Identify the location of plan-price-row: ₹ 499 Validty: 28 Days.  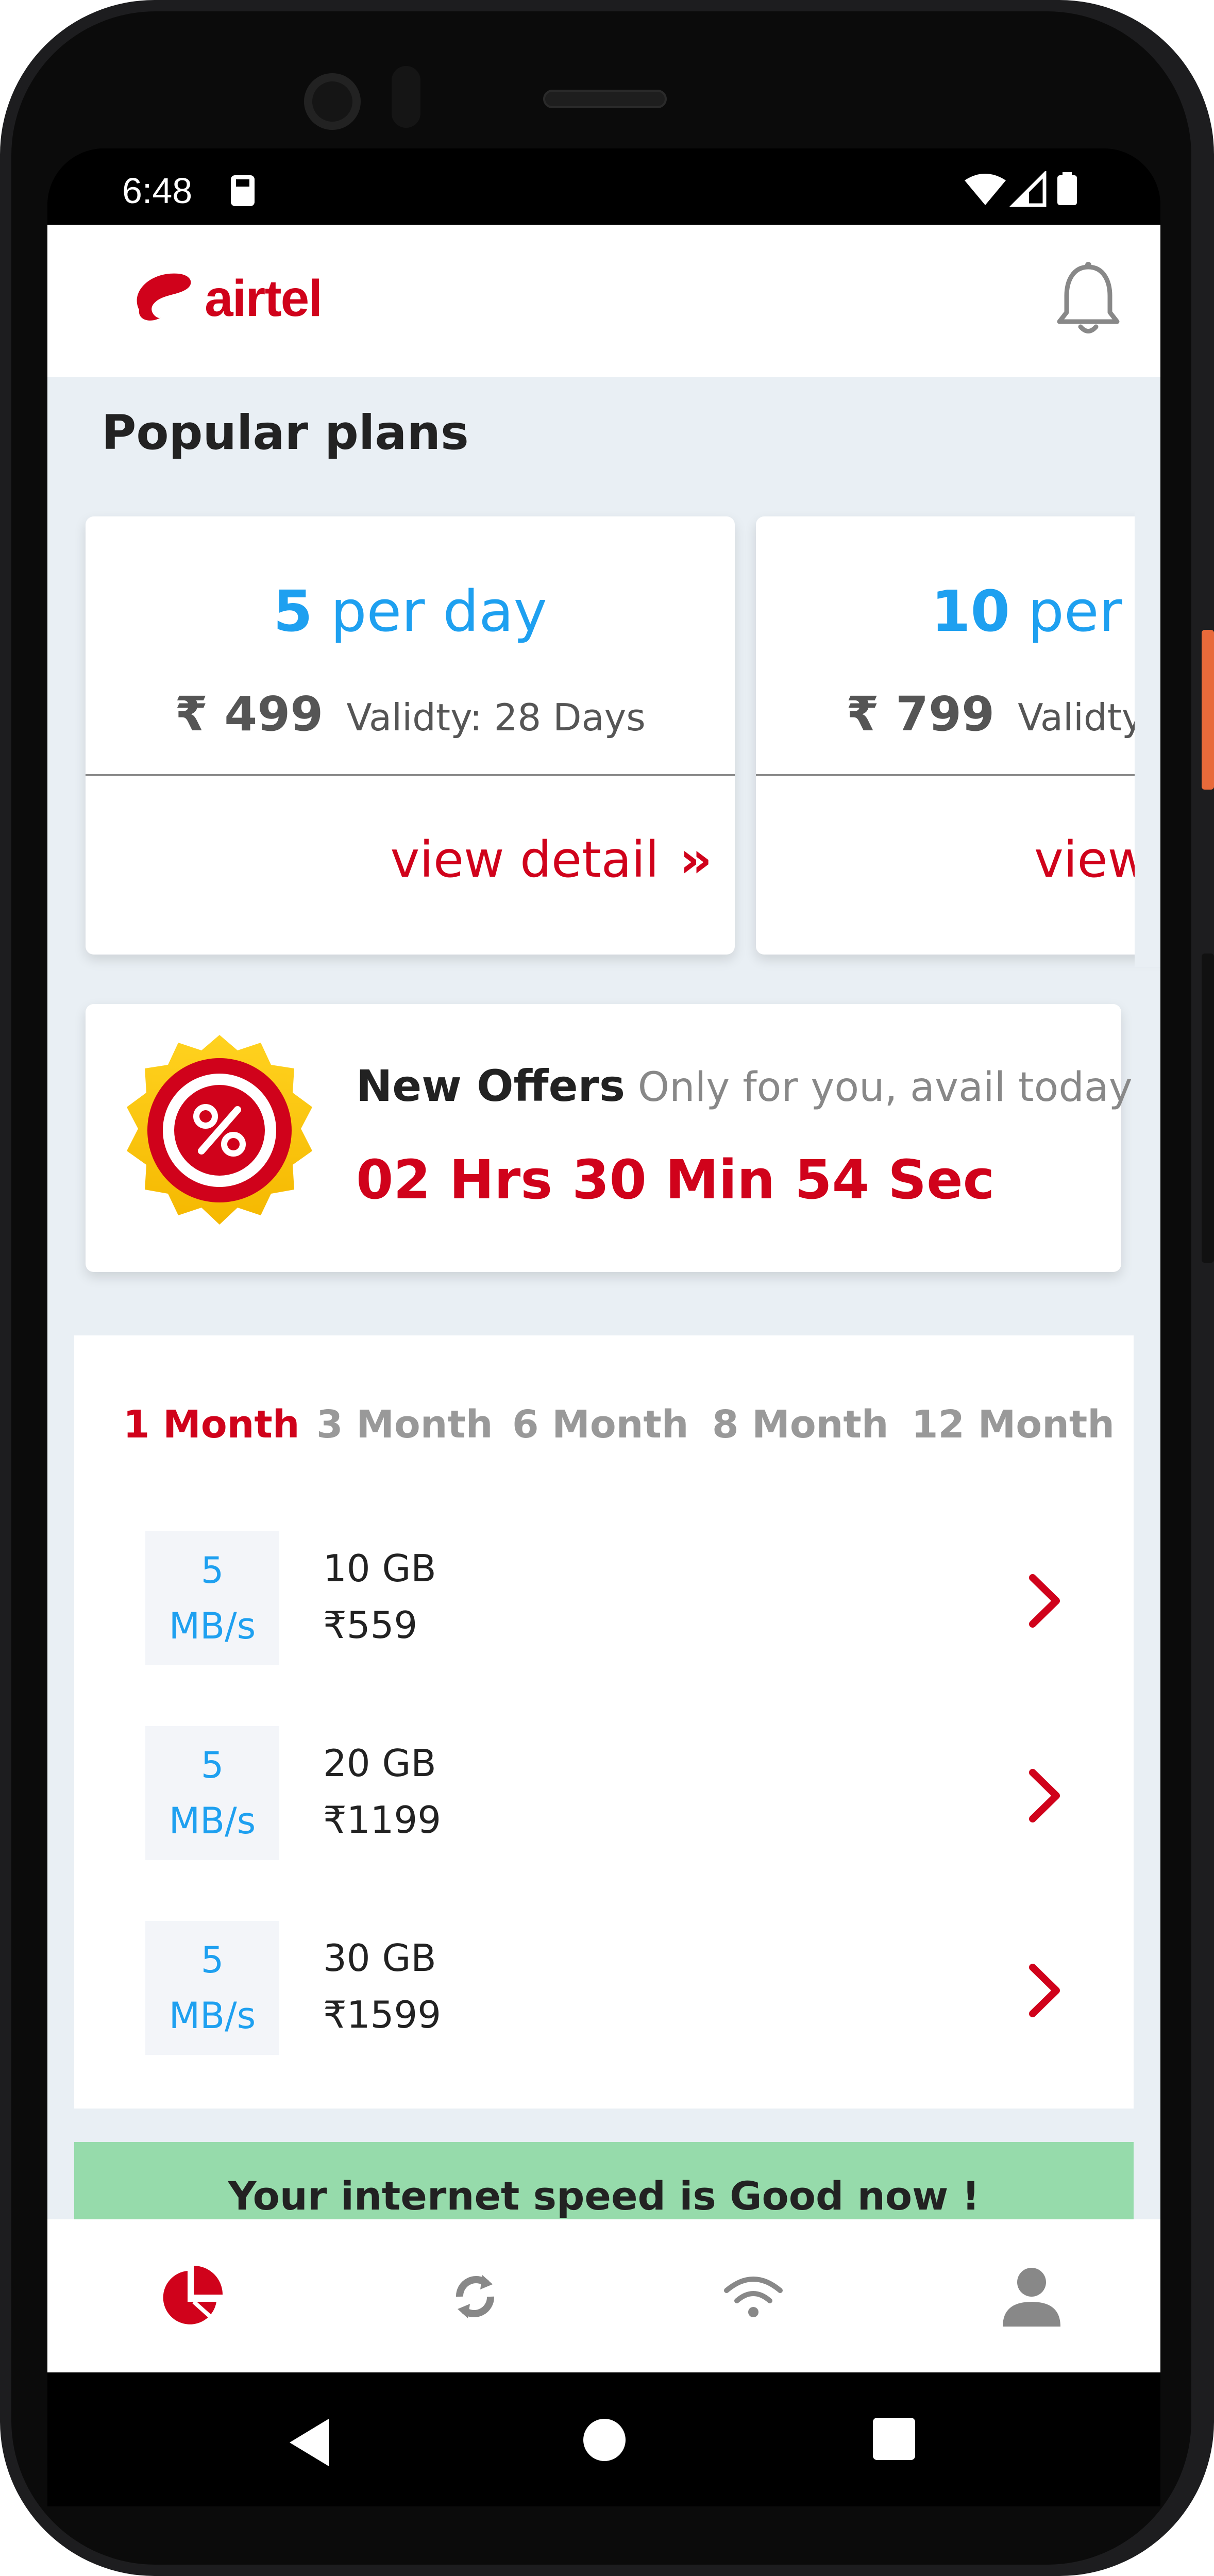
(410, 714).